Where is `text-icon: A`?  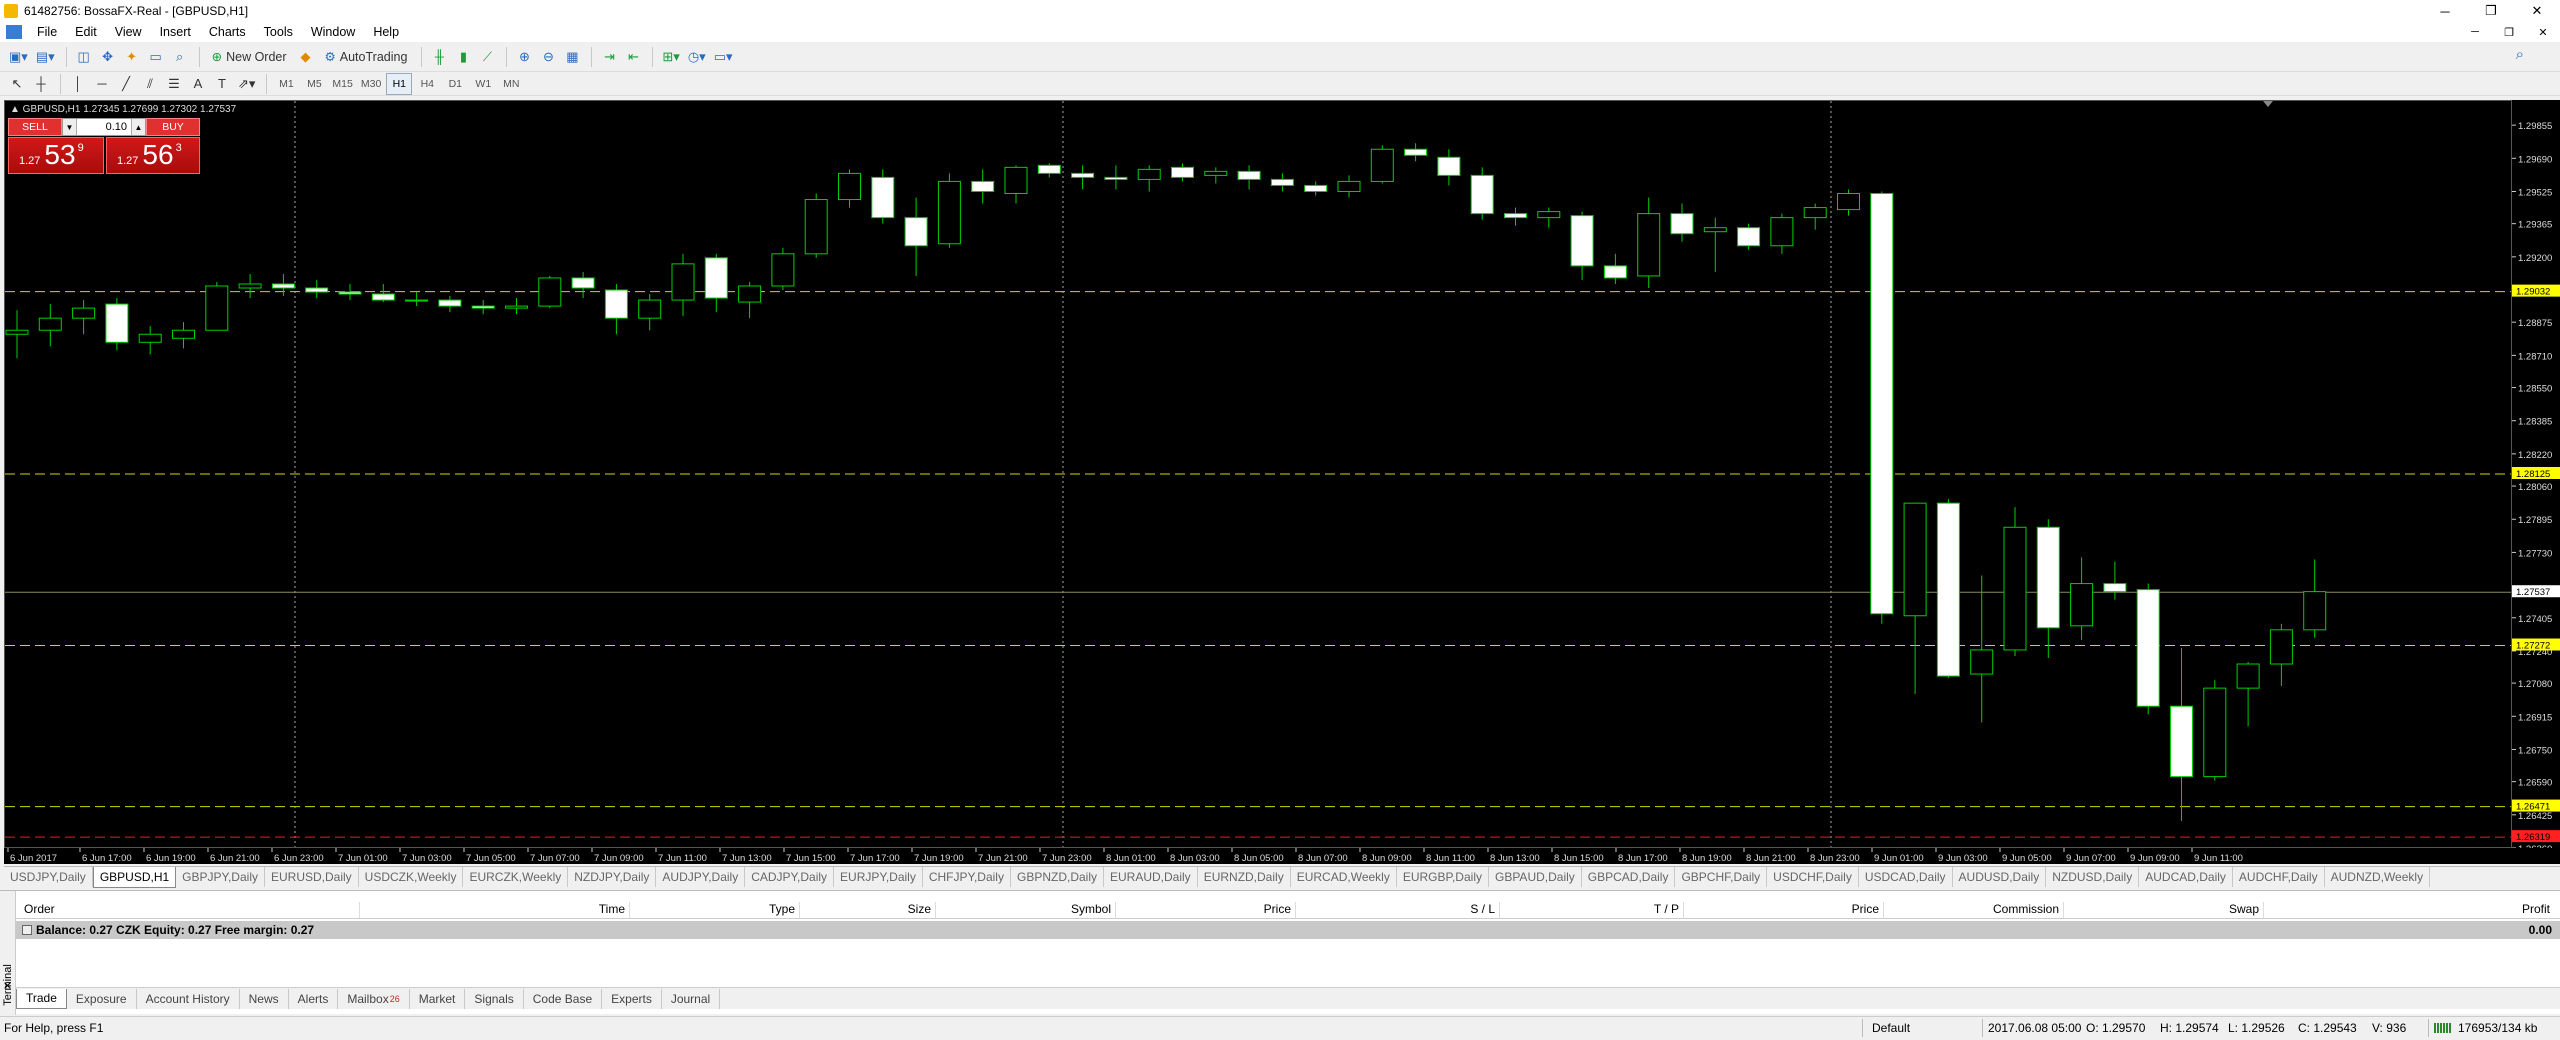
text-icon: A is located at coordinates (198, 84).